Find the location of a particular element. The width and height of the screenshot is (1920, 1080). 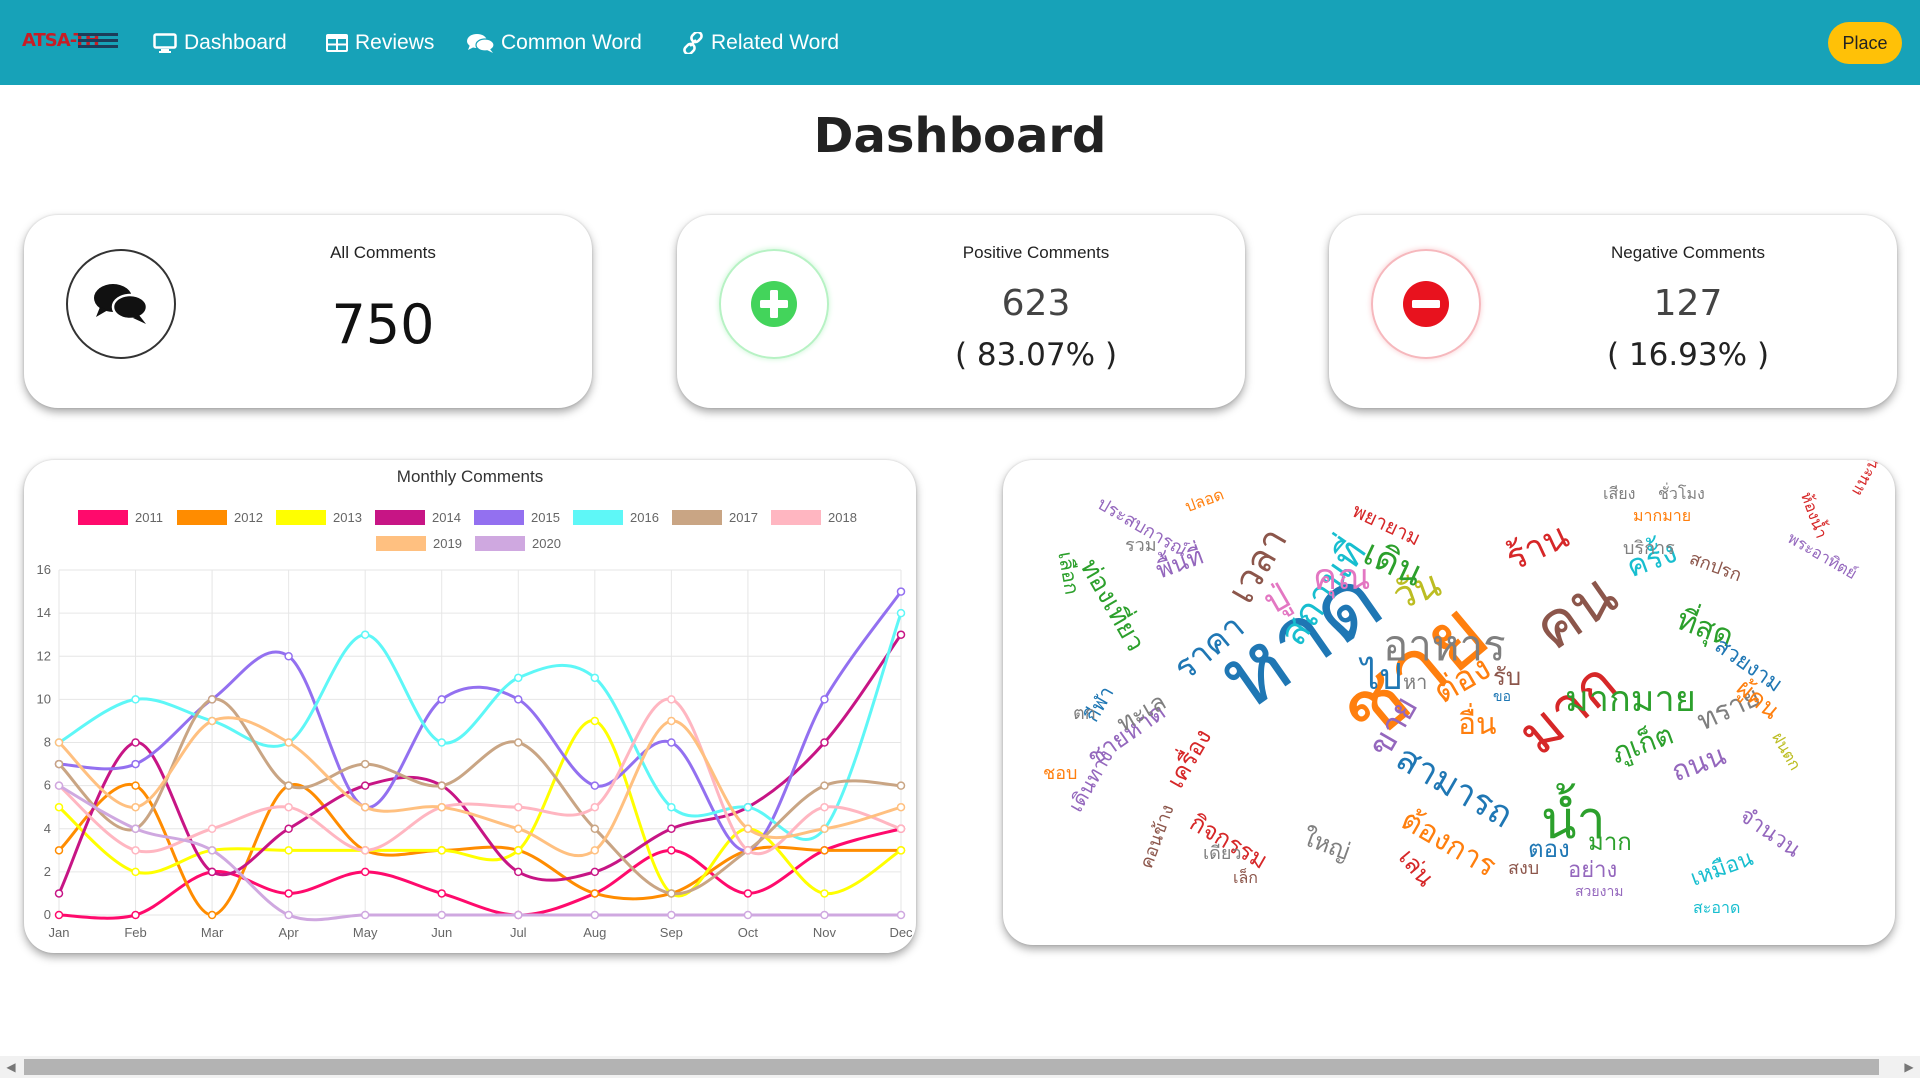

point-2016-May is located at coordinates (365, 634).